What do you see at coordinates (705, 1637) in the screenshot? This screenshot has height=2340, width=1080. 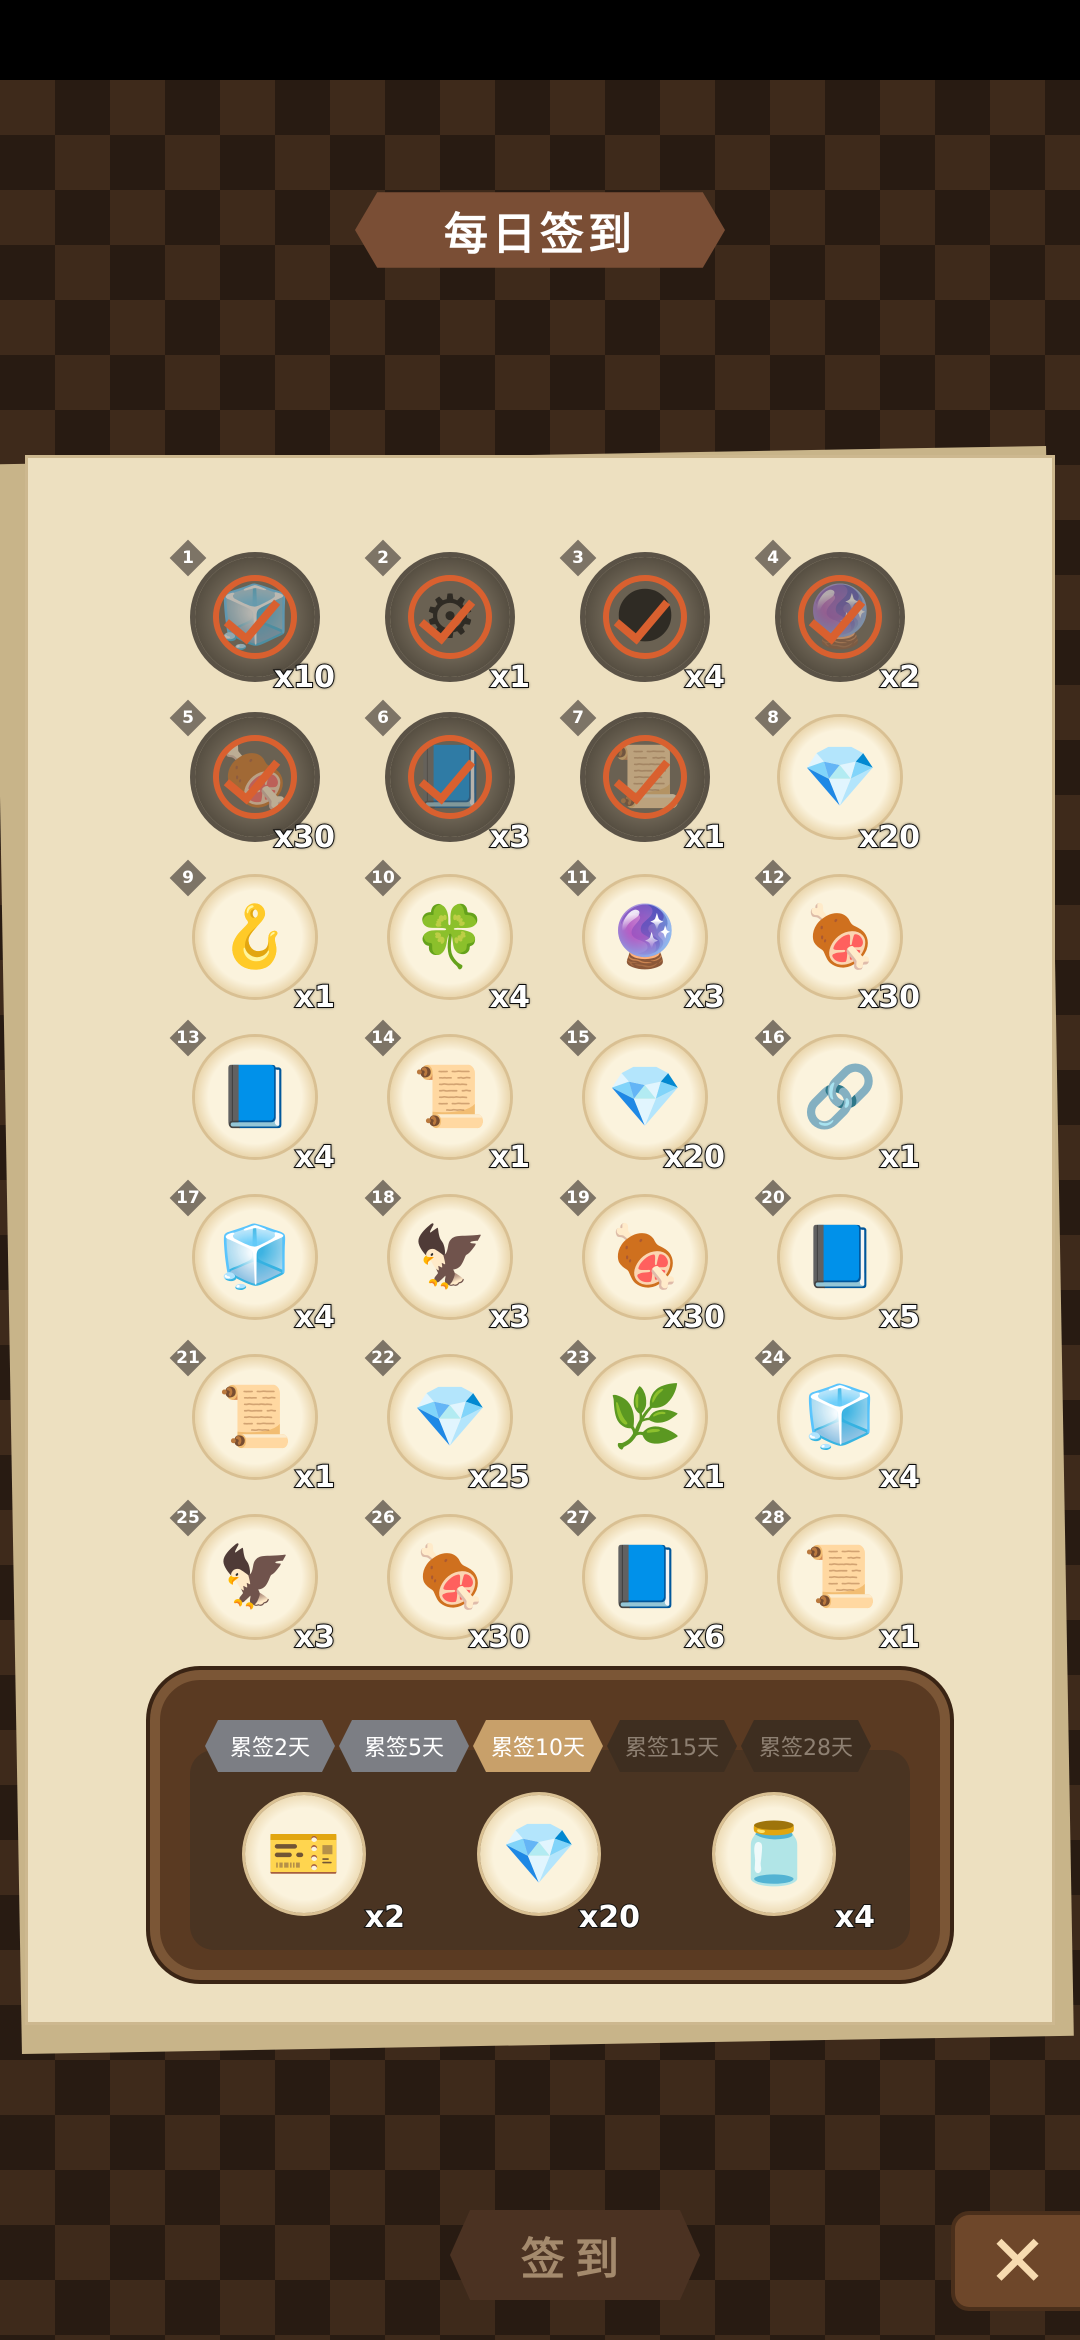 I see `reward-quantity: x6` at bounding box center [705, 1637].